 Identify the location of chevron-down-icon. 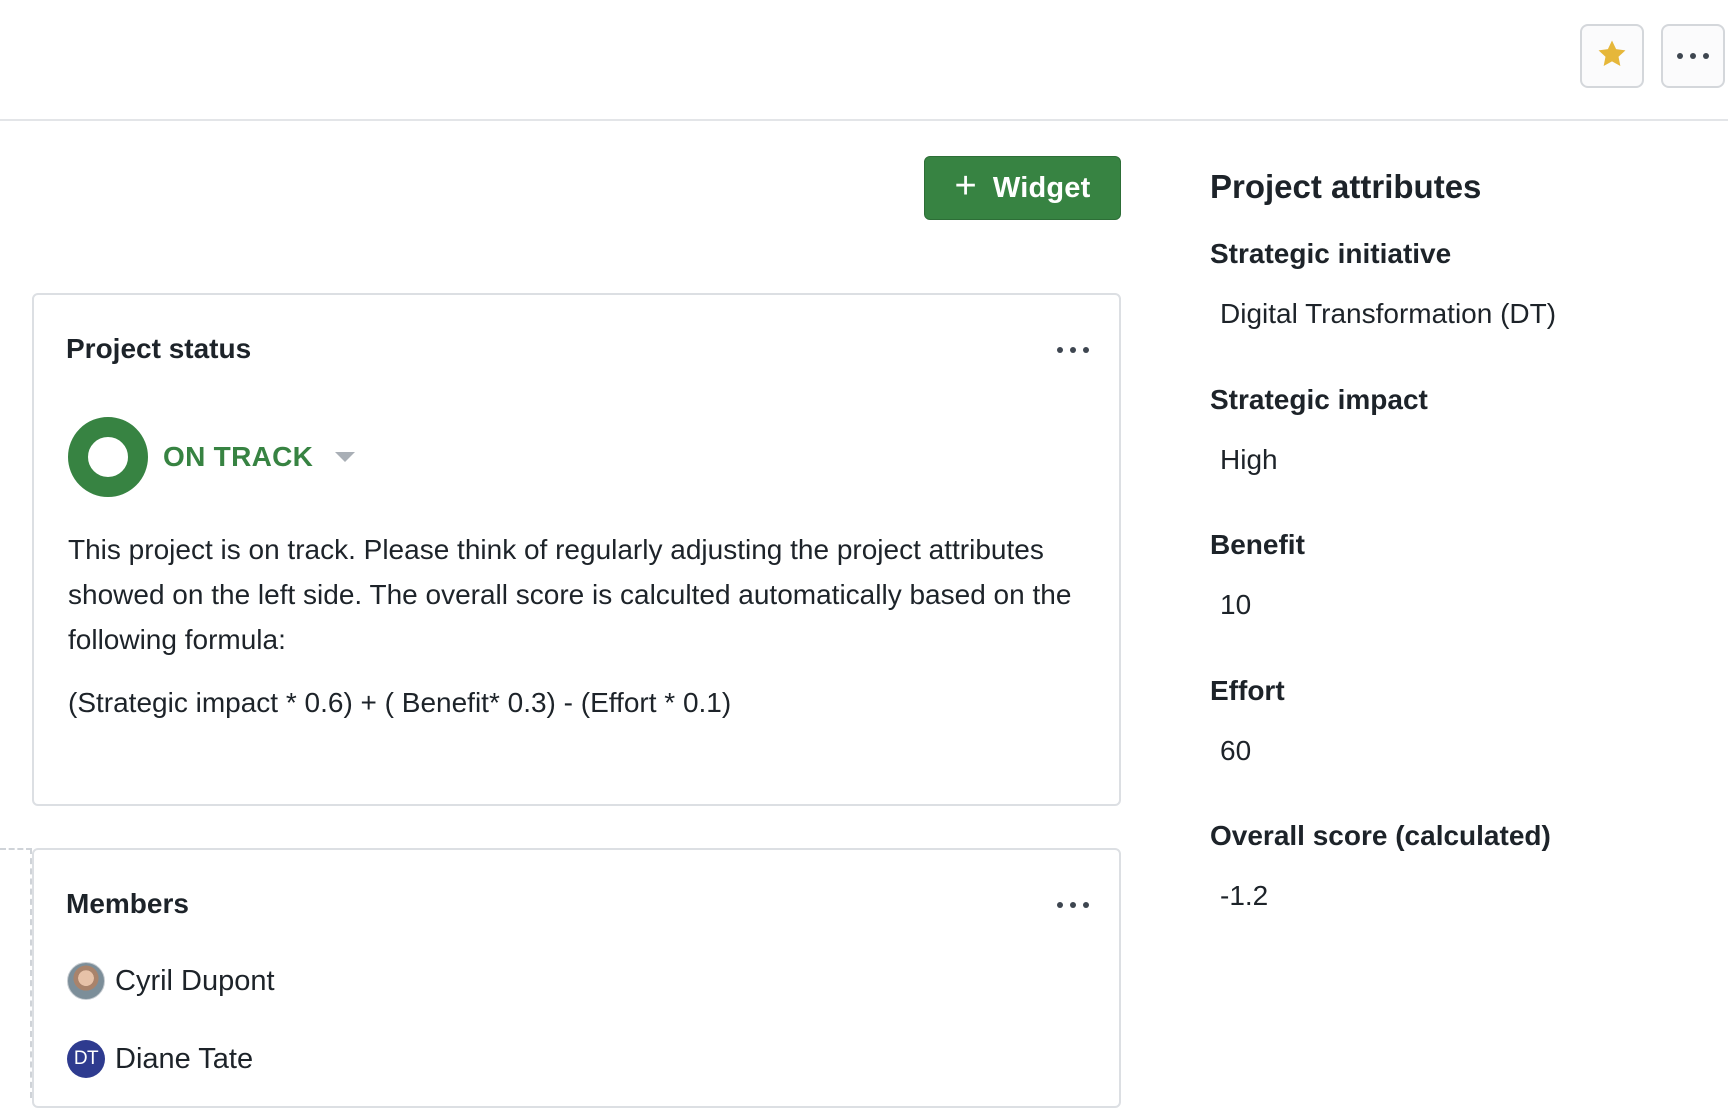
(345, 457).